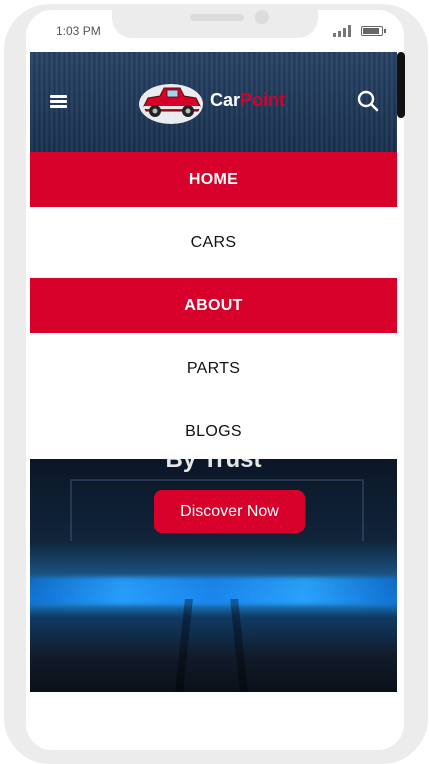  What do you see at coordinates (229, 511) in the screenshot?
I see `discover-now-button: Discover Now` at bounding box center [229, 511].